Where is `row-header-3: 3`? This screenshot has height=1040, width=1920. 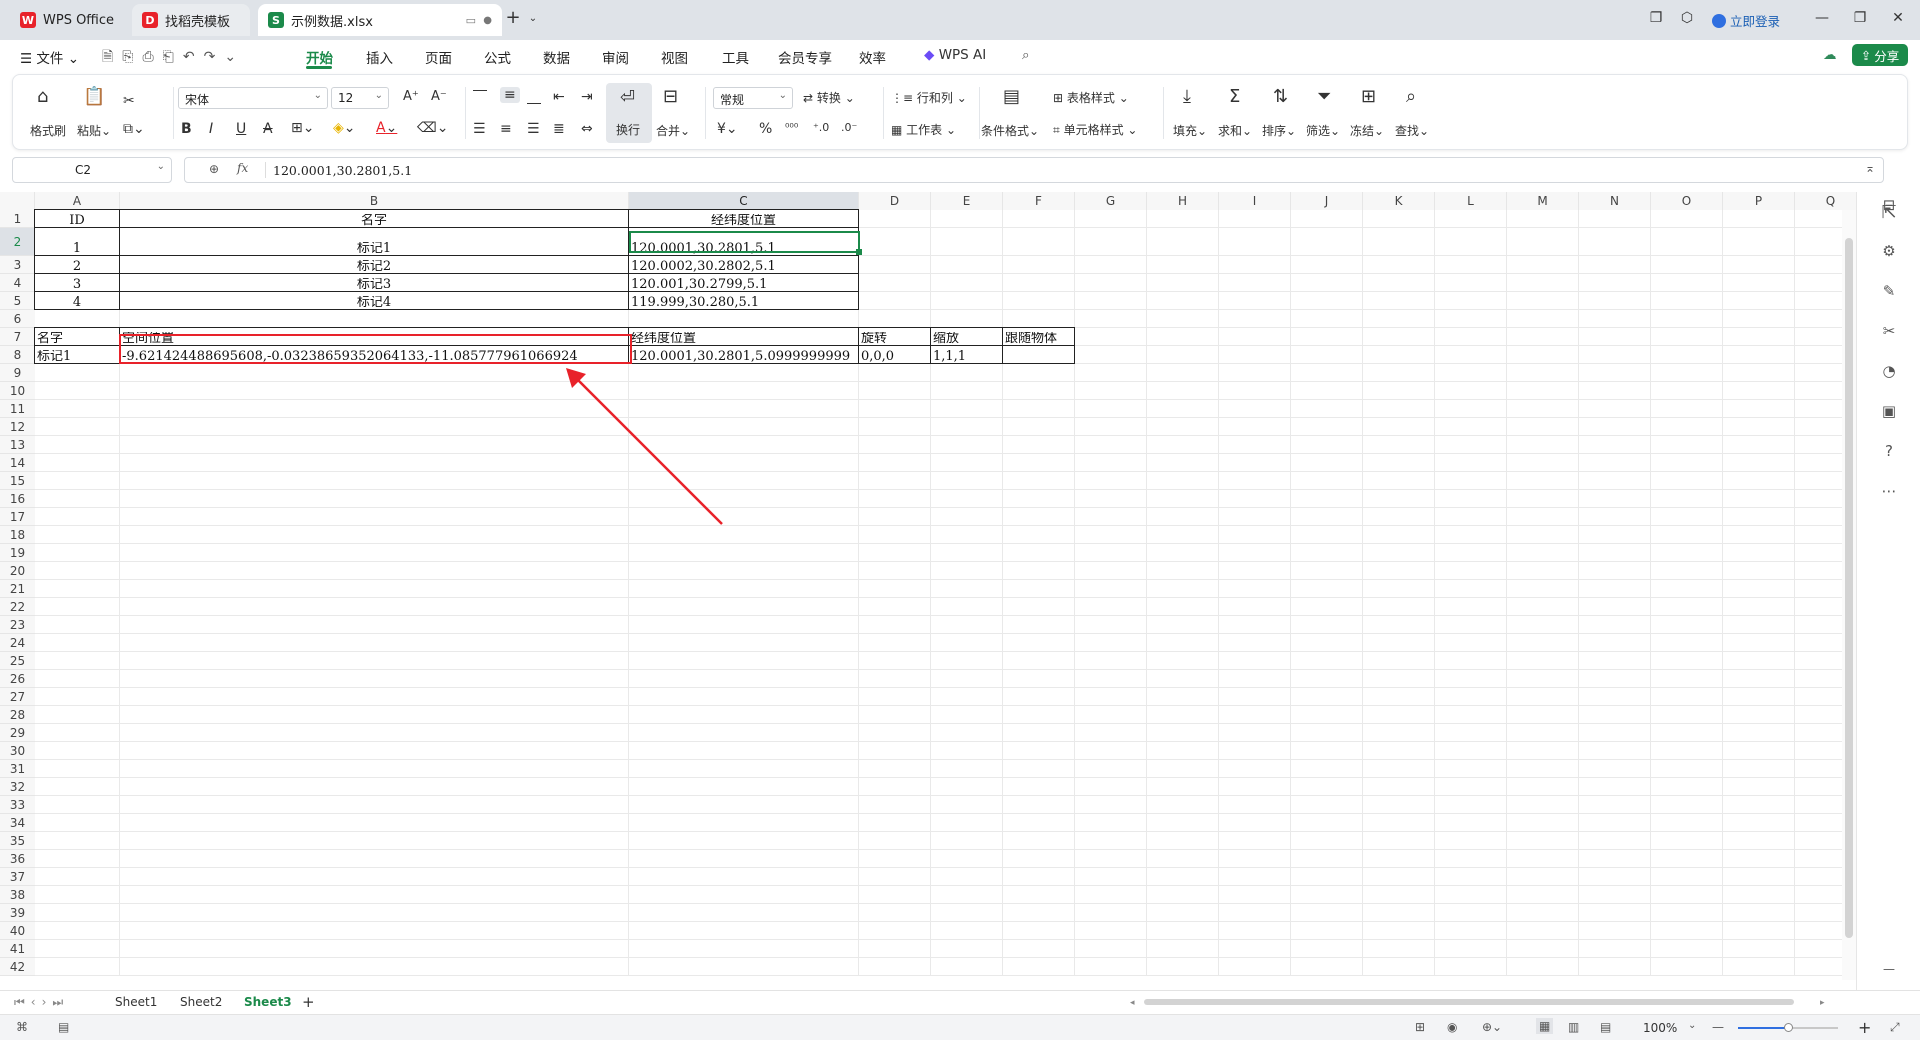
row-header-3: 3 is located at coordinates (17, 265).